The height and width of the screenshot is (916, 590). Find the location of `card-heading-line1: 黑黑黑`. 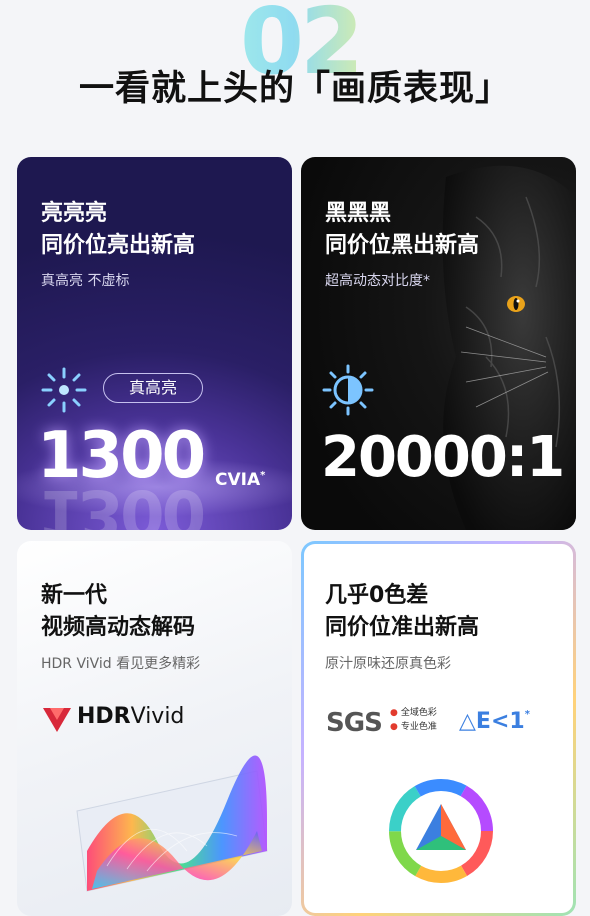

card-heading-line1: 黑黑黑 is located at coordinates (358, 213).